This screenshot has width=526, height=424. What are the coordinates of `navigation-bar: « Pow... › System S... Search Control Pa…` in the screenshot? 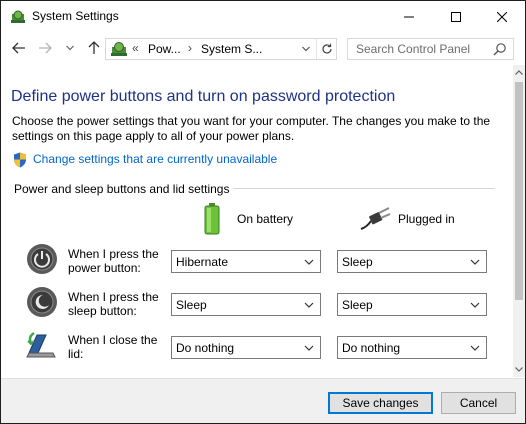 It's located at (263, 48).